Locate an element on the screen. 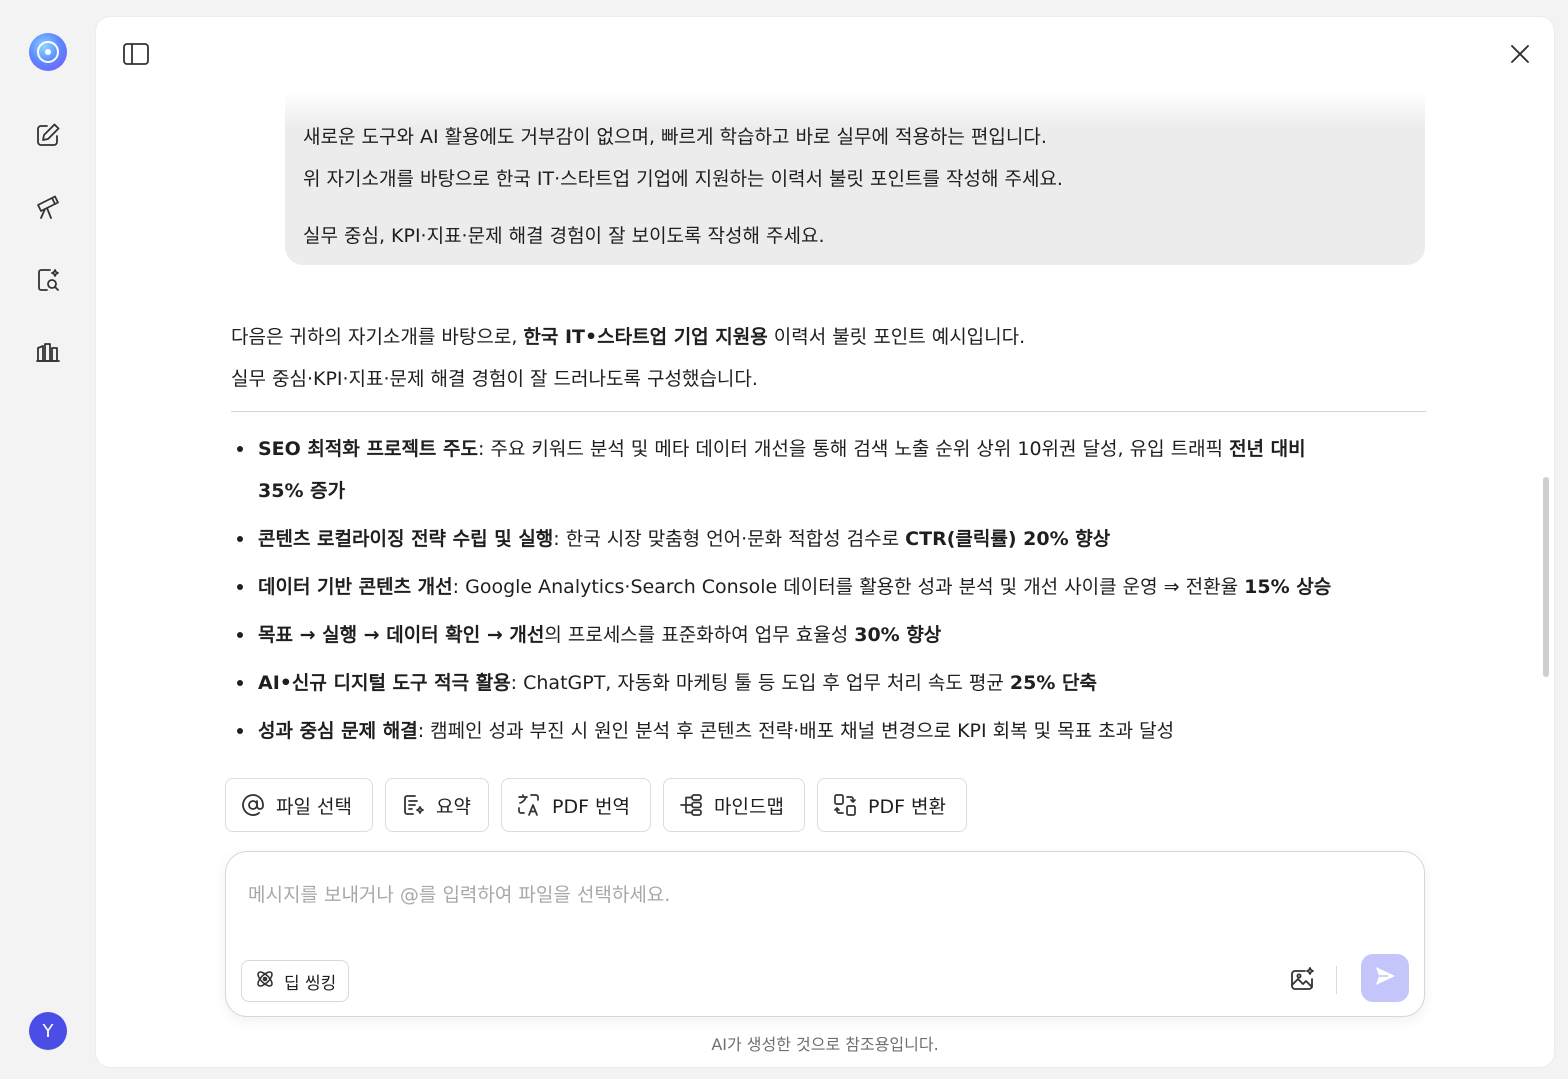 Image resolution: width=1568 pixels, height=1079 pixels. summary-icon is located at coordinates (413, 805).